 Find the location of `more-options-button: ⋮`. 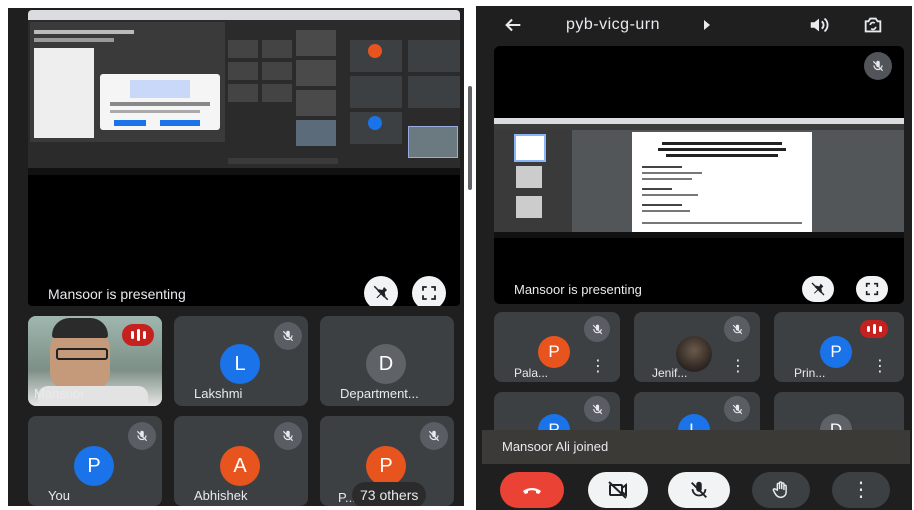

more-options-button: ⋮ is located at coordinates (861, 490).